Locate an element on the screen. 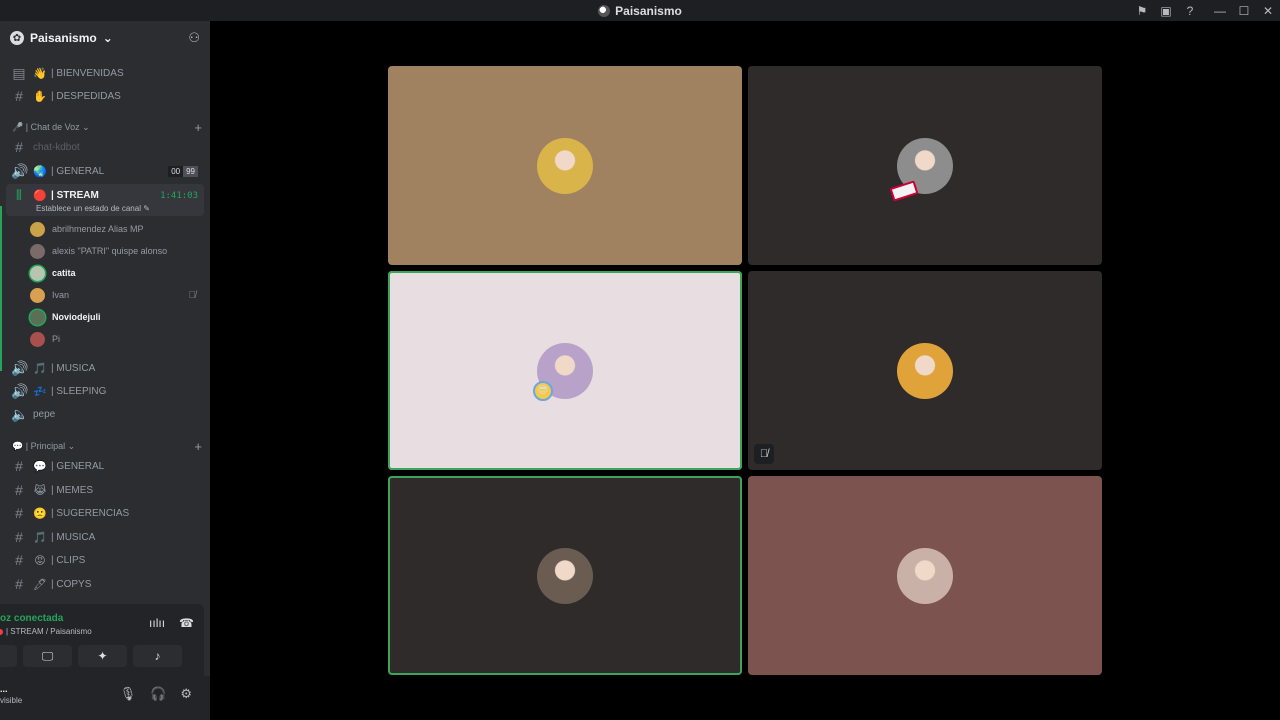 The height and width of the screenshot is (720, 1280). participant-tile: 😎 is located at coordinates (565, 370).